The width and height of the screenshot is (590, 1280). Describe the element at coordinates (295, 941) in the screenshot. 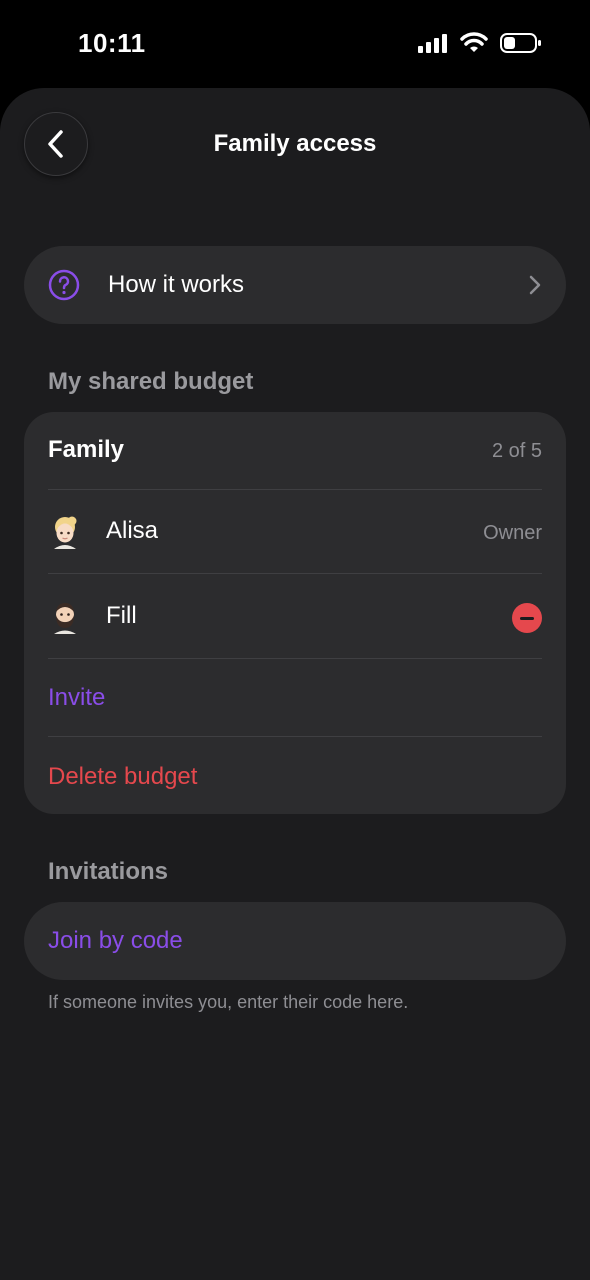

I see `join-by-code-button: Join by code` at that location.